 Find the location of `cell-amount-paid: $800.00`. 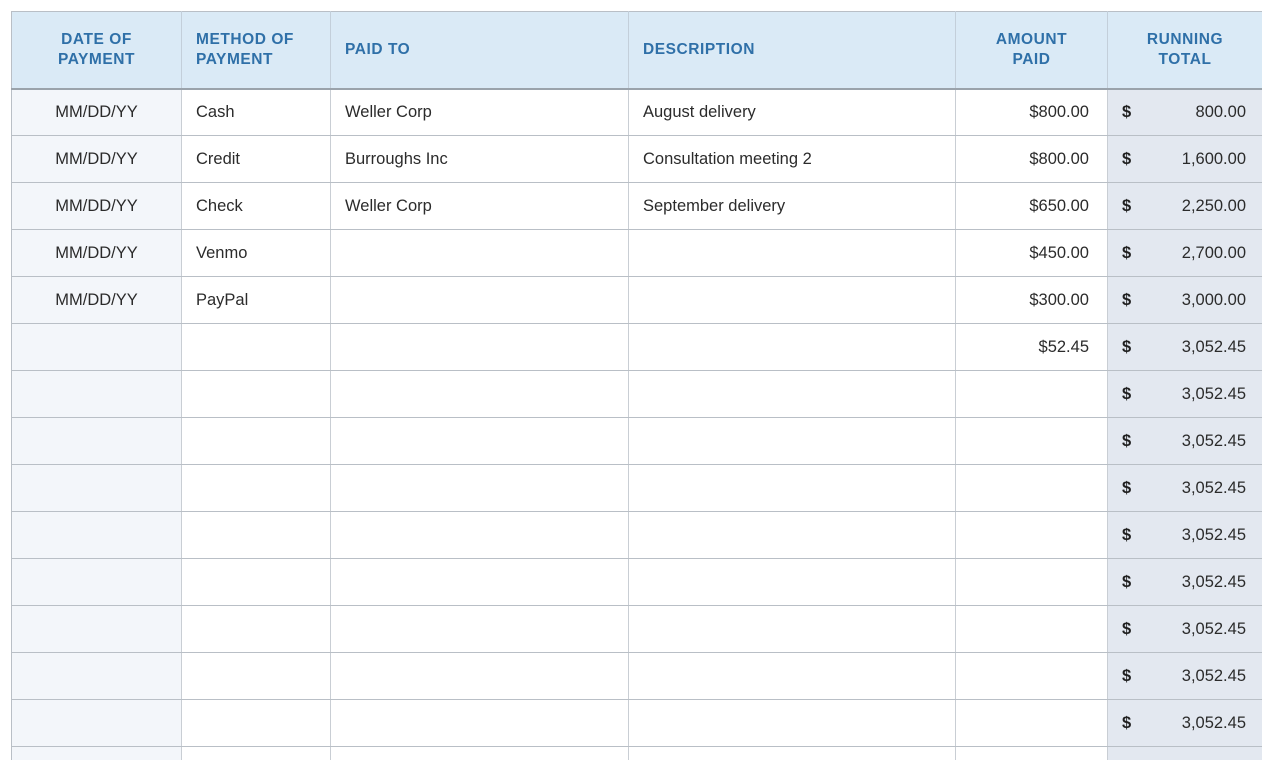

cell-amount-paid: $800.00 is located at coordinates (1031, 159).